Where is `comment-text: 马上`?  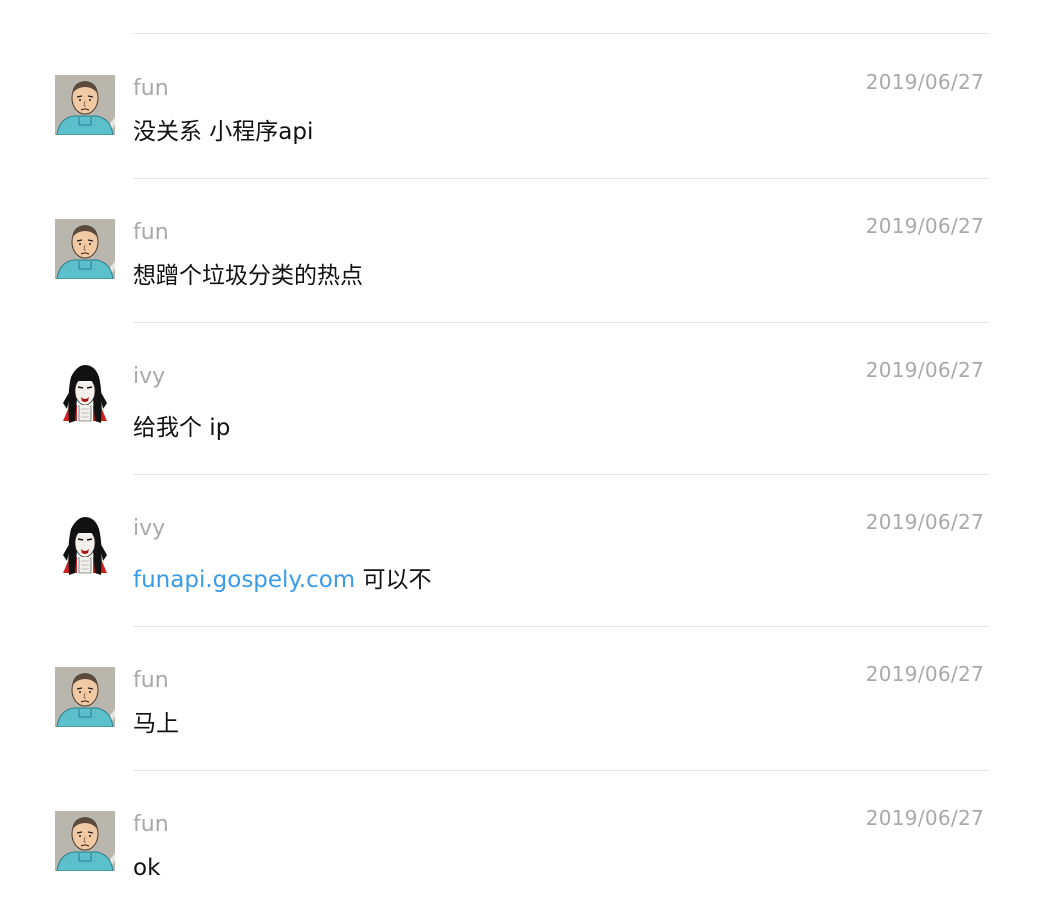 comment-text: 马上 is located at coordinates (156, 724).